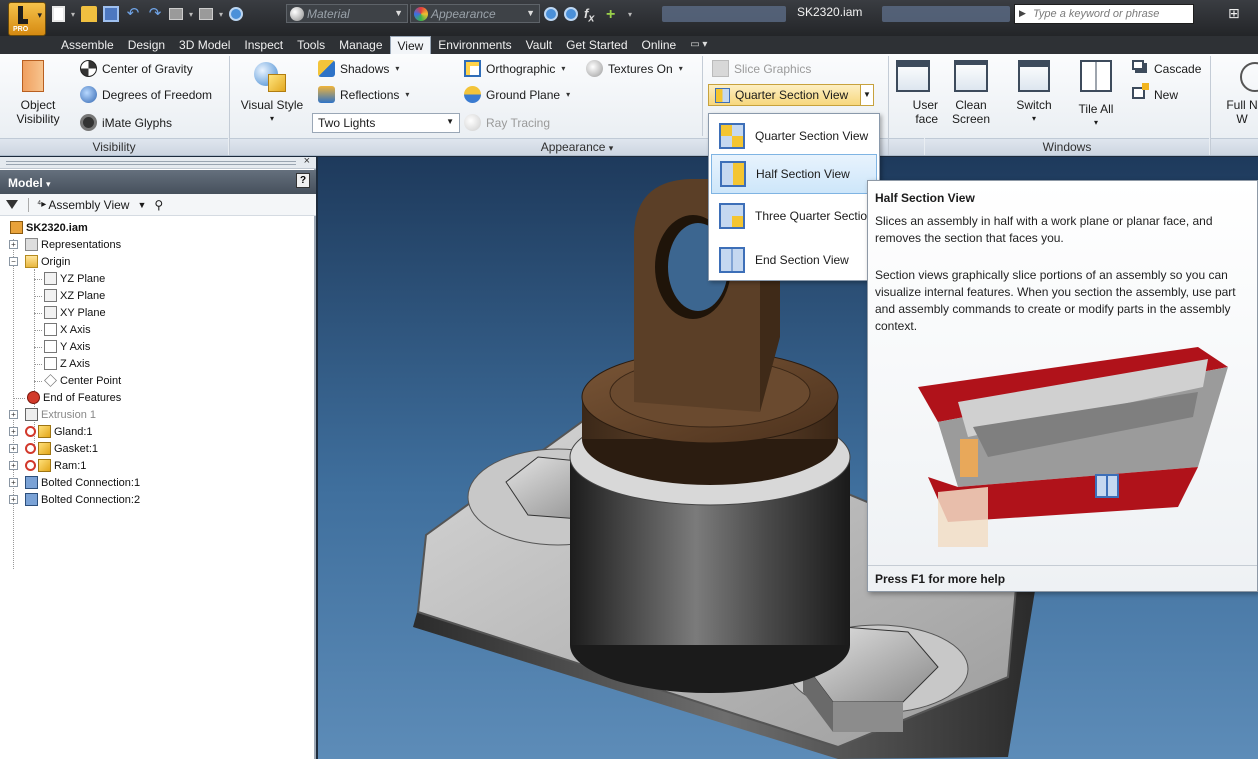  I want to click on tab-online: Online, so click(659, 45).